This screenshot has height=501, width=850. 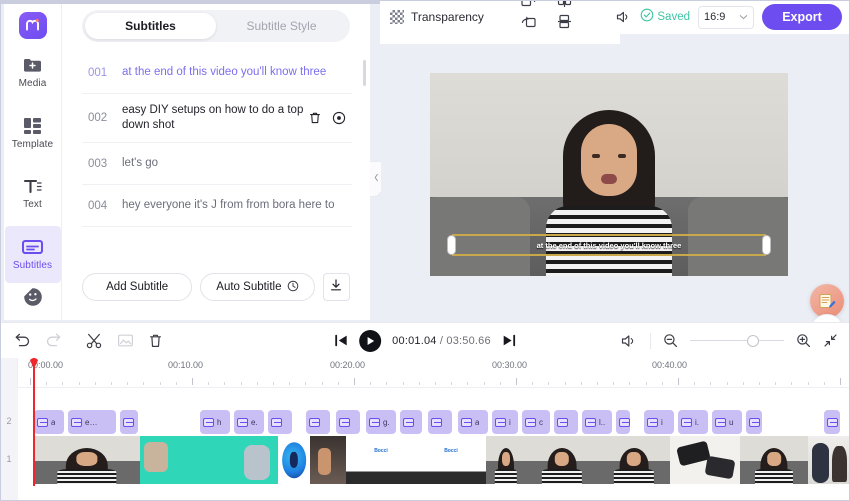 I want to click on add-circle-icon, so click(x=339, y=118).